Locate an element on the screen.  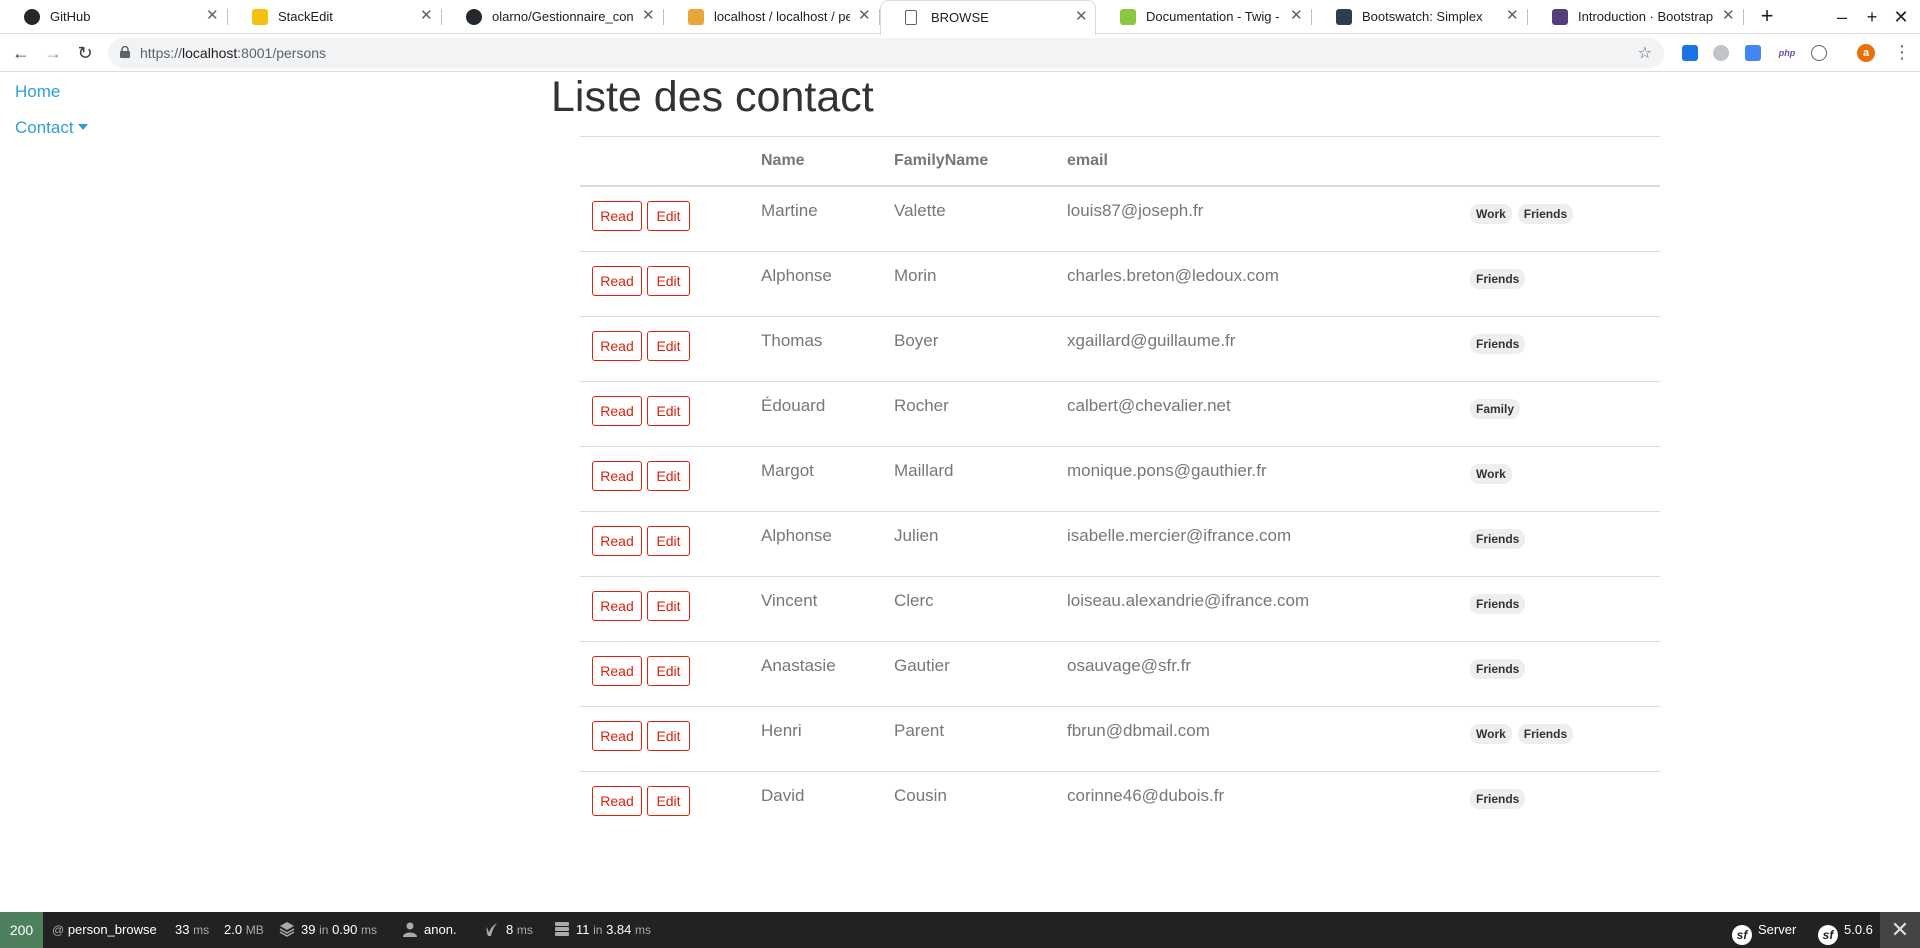
tab-title: Introduction · Bootstrap is located at coordinates (1646, 16).